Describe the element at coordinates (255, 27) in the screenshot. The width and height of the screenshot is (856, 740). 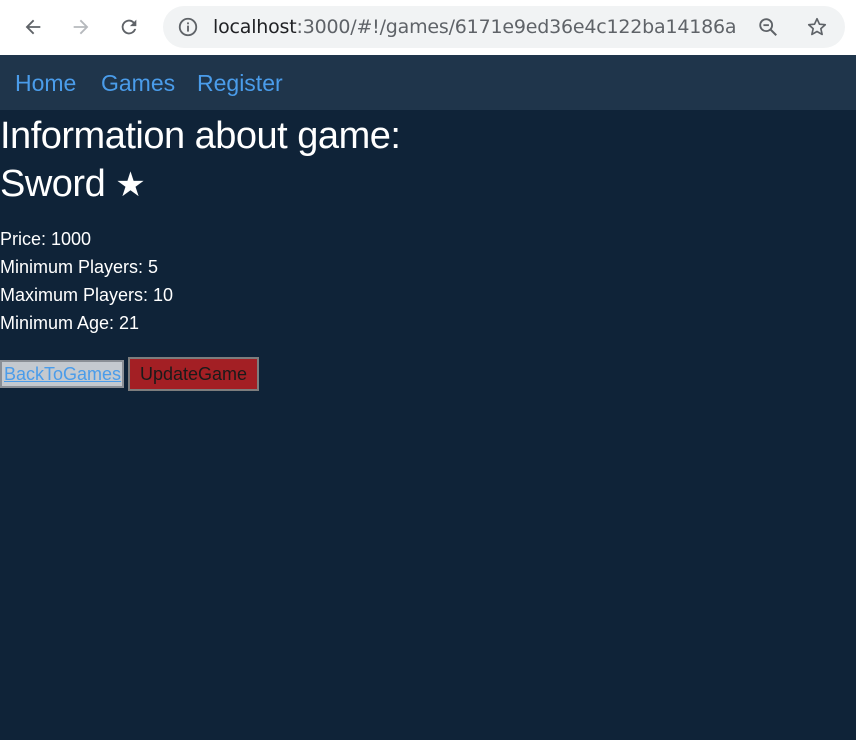
I see `url-host: localhost` at that location.